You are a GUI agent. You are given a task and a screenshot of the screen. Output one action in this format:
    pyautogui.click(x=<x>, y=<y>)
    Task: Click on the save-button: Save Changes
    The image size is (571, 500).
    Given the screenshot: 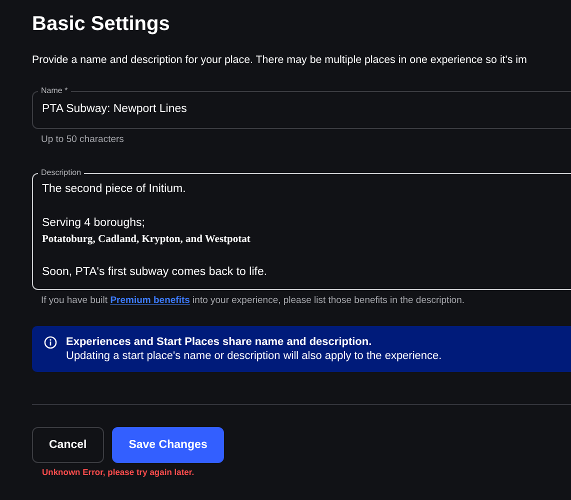 What is the action you would take?
    pyautogui.click(x=168, y=445)
    